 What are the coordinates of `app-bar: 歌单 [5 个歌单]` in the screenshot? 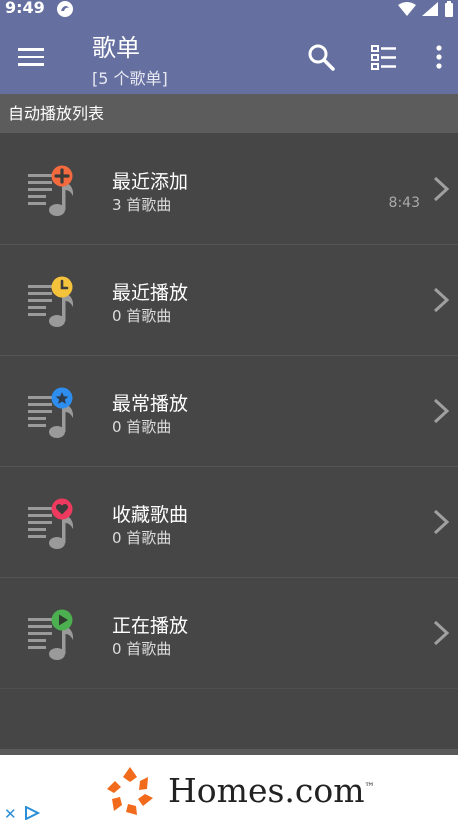 It's located at (229, 56).